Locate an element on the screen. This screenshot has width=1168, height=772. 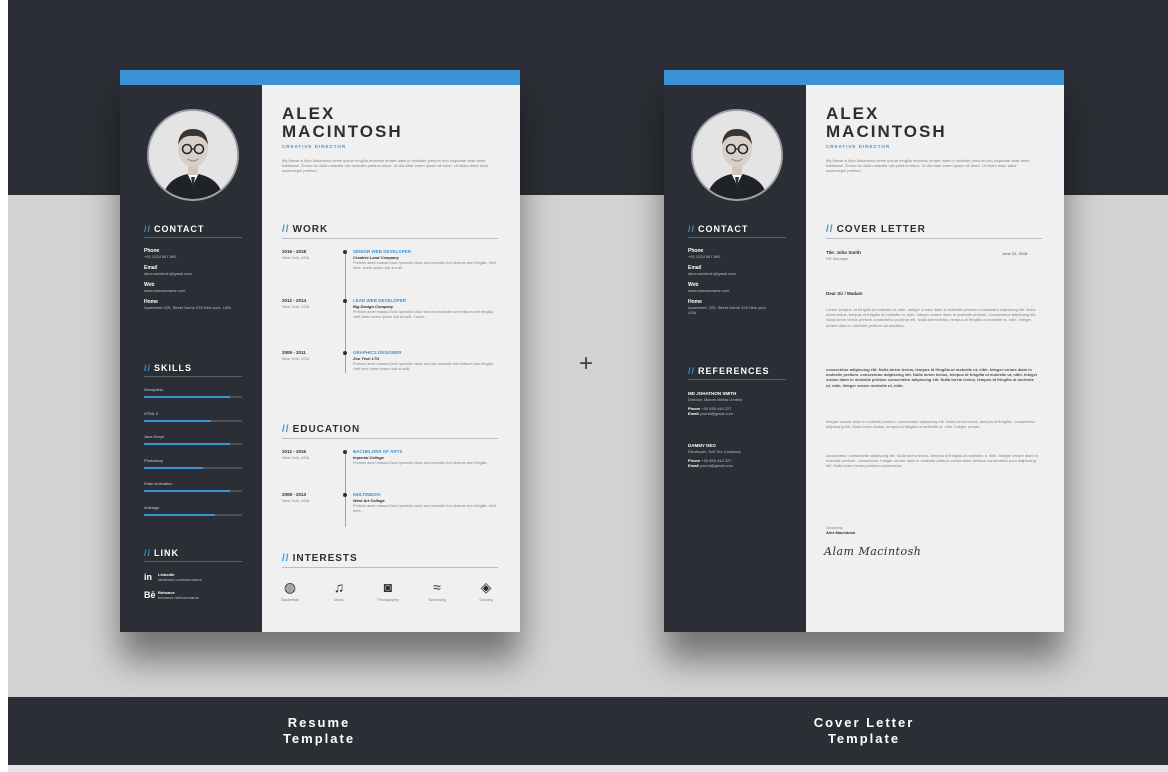
contact-heading: //CONTACT is located at coordinates (718, 229).